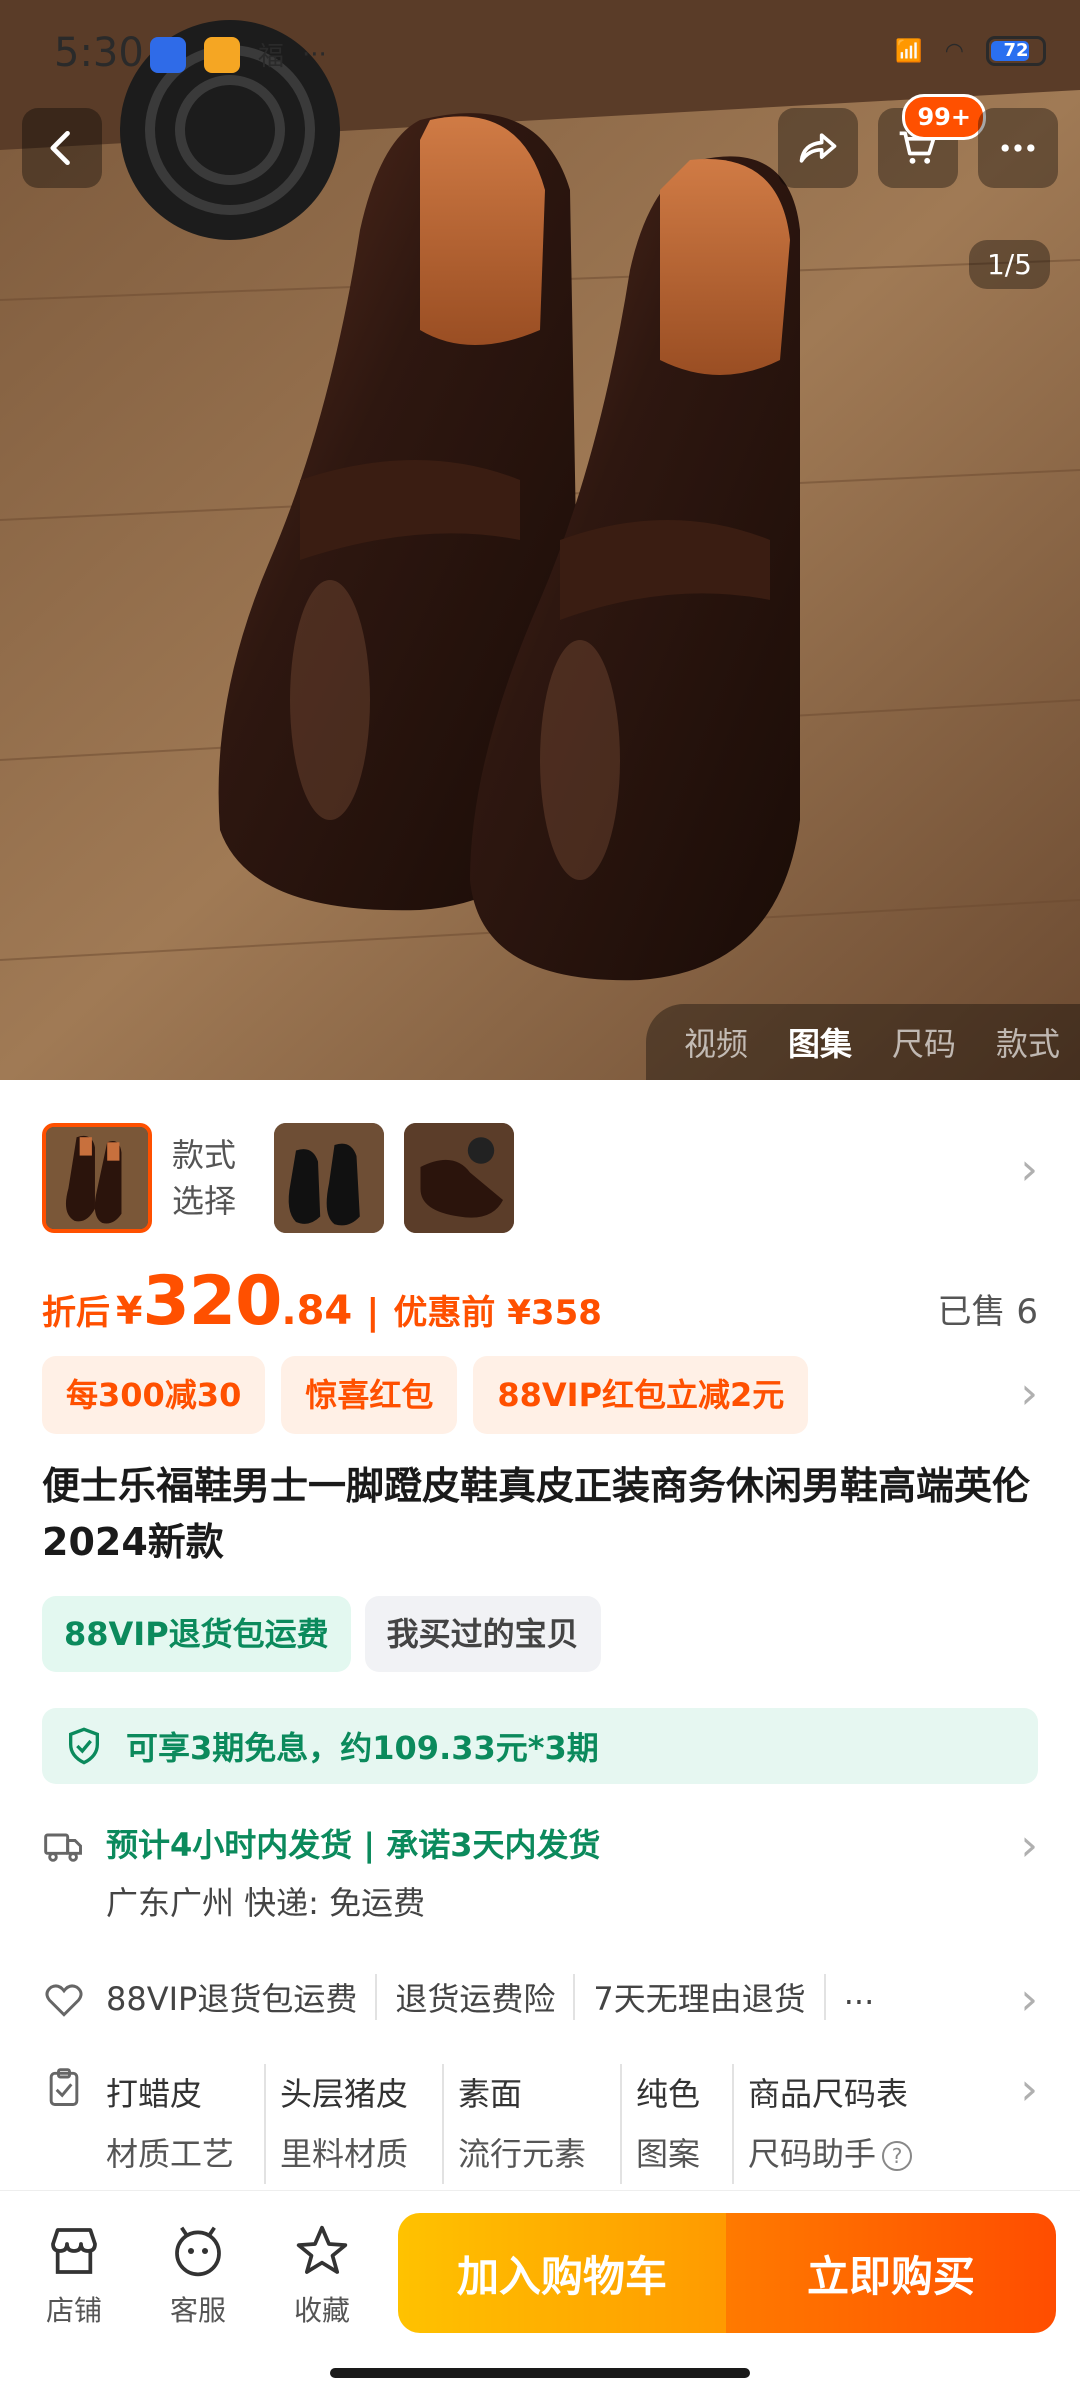  Describe the element at coordinates (129, 1311) in the screenshot. I see `price-currency: ¥` at that location.